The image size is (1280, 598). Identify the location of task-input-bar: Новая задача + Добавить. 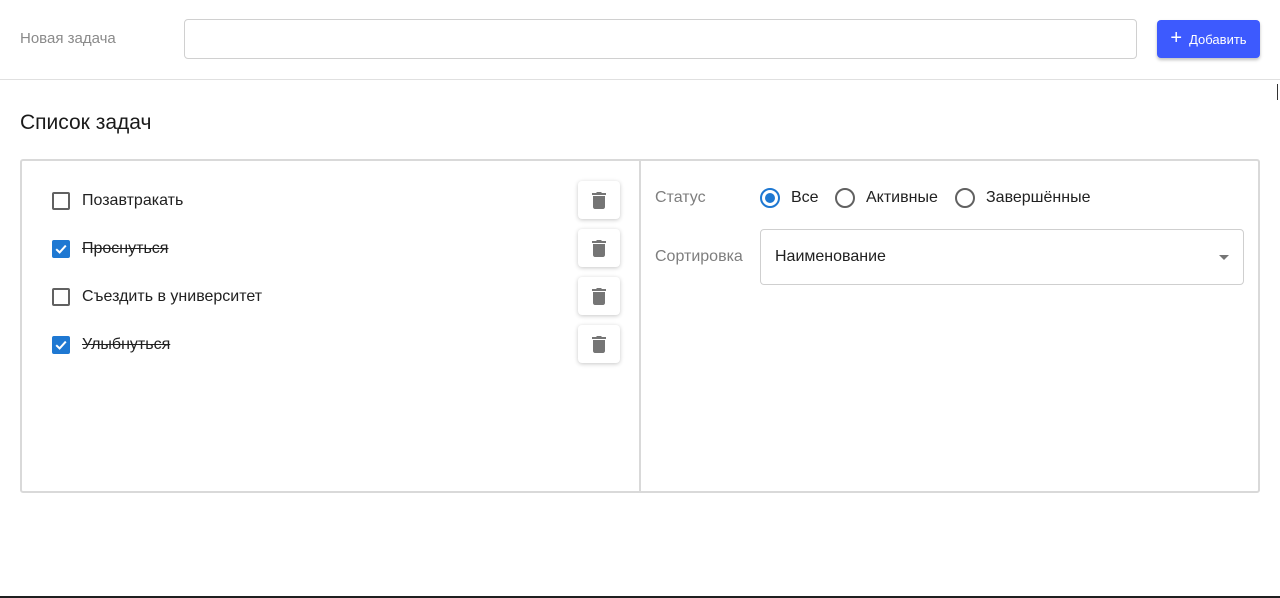
(640, 40).